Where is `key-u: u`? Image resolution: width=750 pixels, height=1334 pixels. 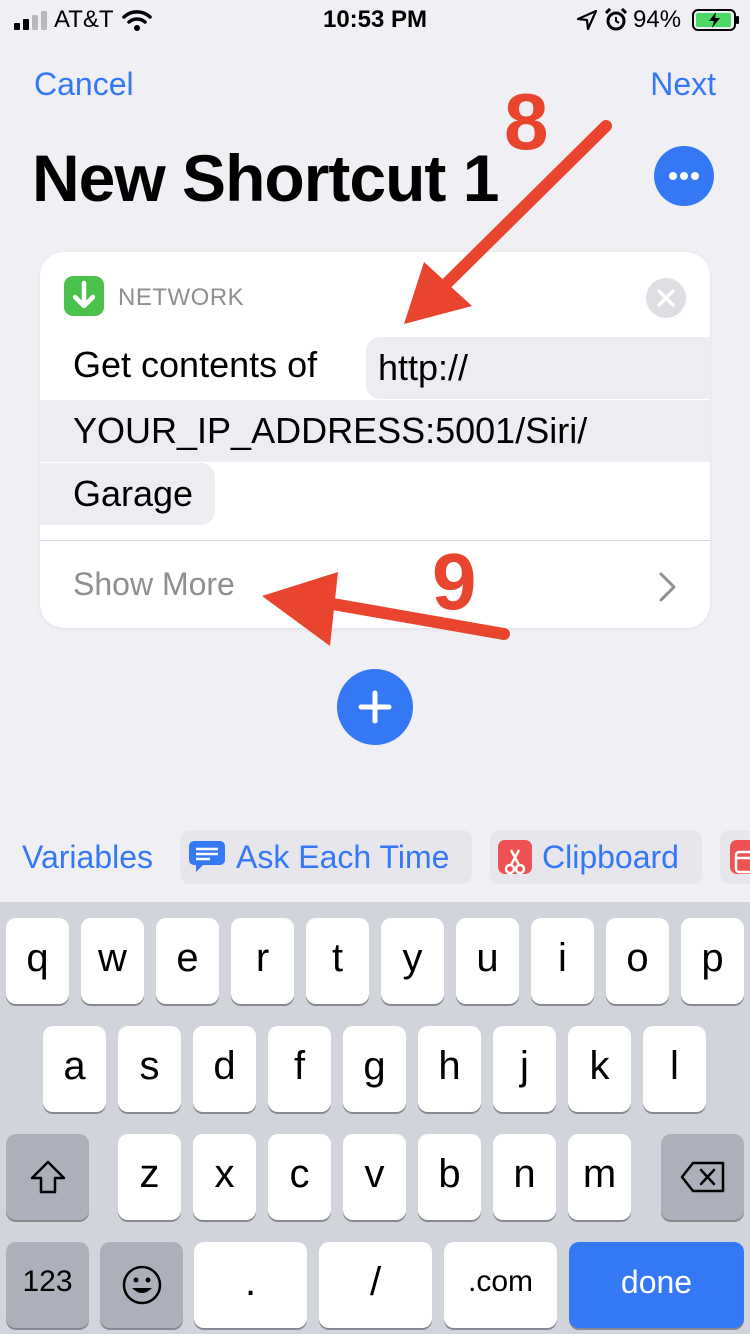
key-u: u is located at coordinates (487, 961).